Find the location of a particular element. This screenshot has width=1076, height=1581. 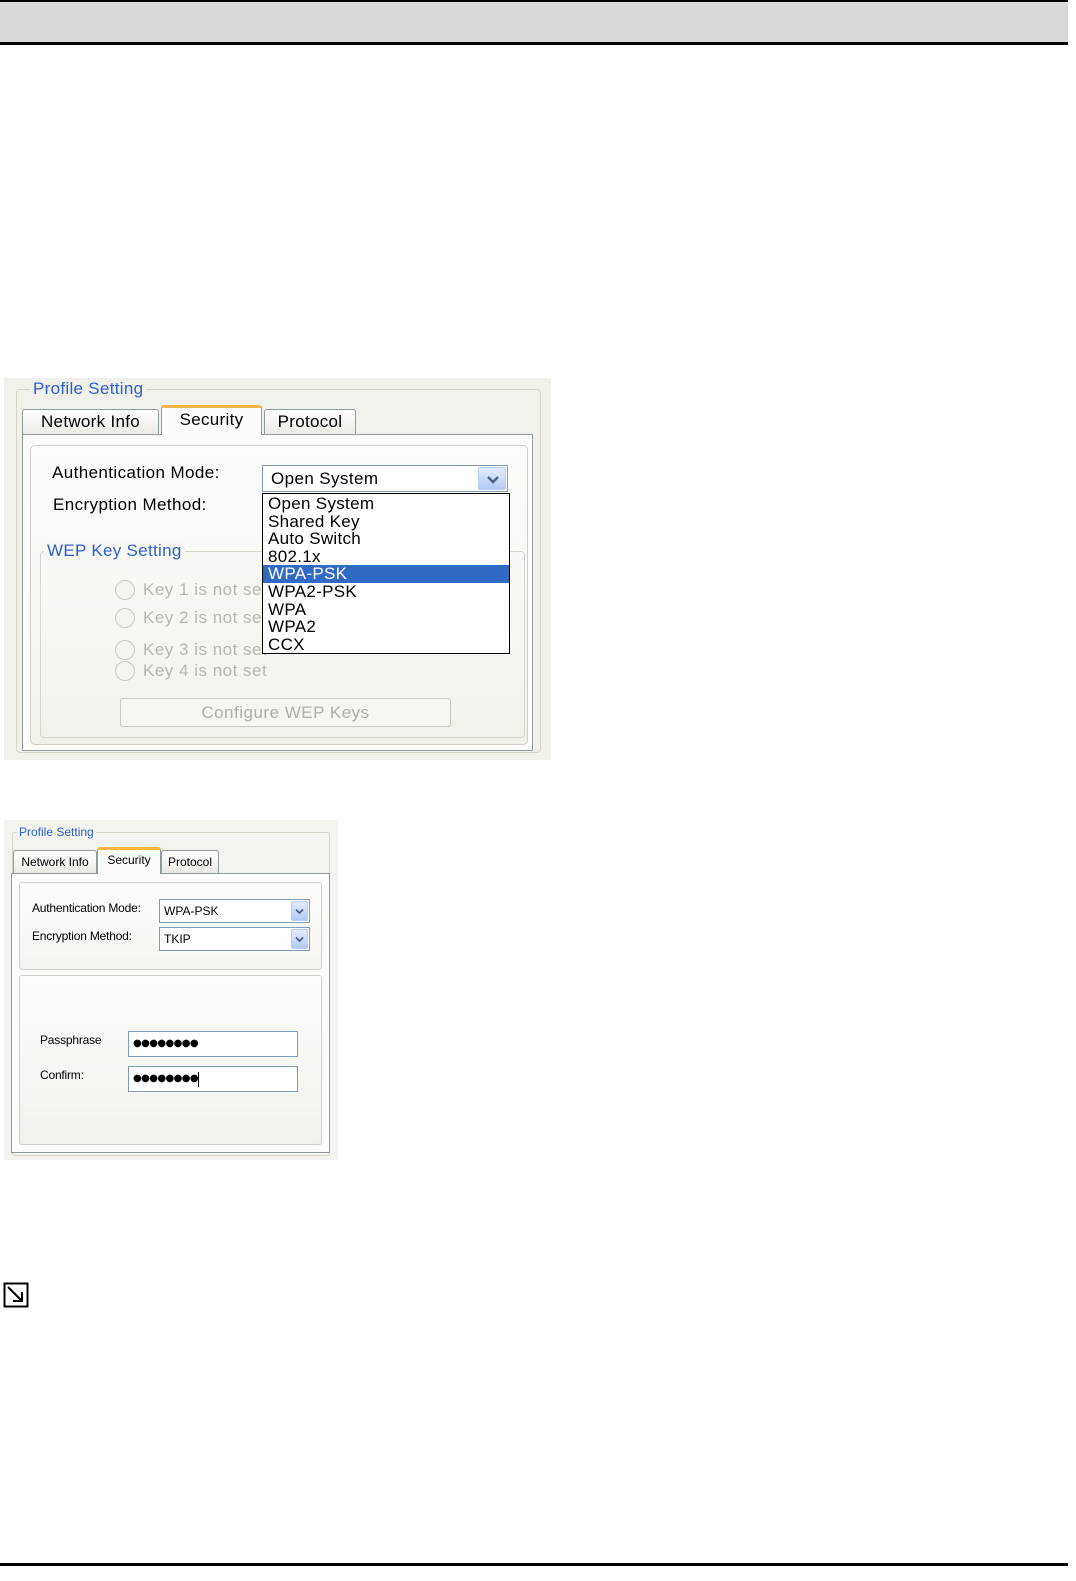

option-802-1x: 802.1x is located at coordinates (386, 557).